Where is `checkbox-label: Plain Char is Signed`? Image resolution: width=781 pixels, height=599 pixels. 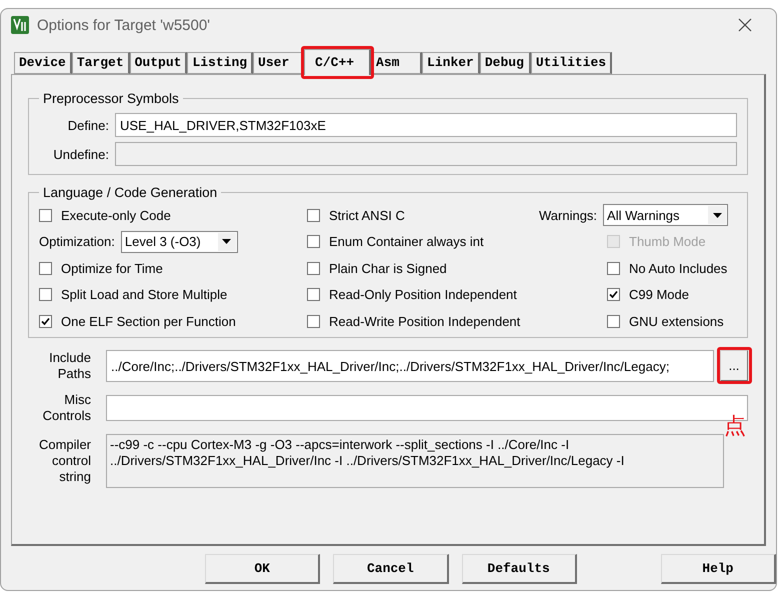
checkbox-label: Plain Char is Signed is located at coordinates (423, 268).